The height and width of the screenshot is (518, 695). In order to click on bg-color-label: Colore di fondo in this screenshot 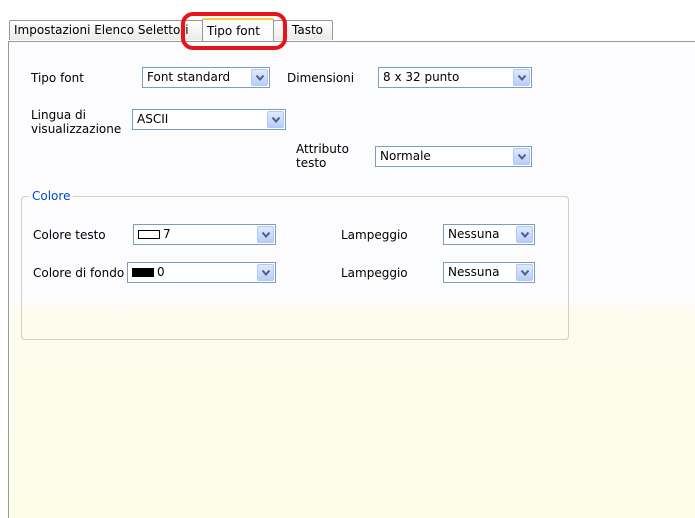, I will do `click(79, 273)`.